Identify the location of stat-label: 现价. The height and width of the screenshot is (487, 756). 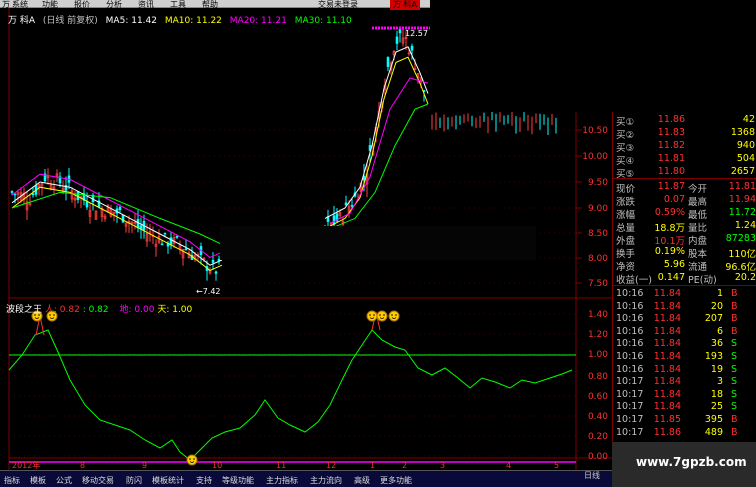
(626, 189).